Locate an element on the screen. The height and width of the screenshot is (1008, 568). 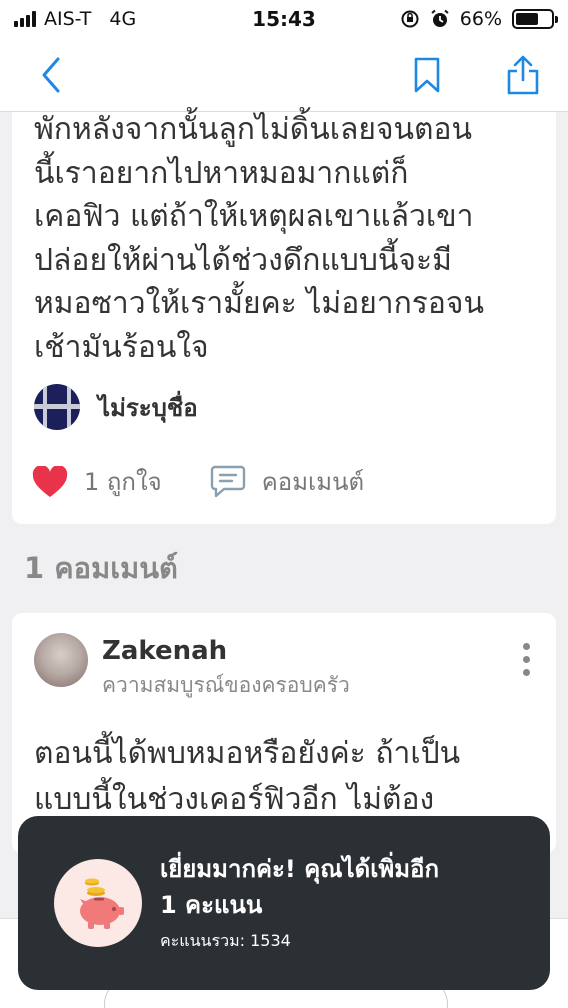
commenter-name: Zakenah is located at coordinates (226, 651).